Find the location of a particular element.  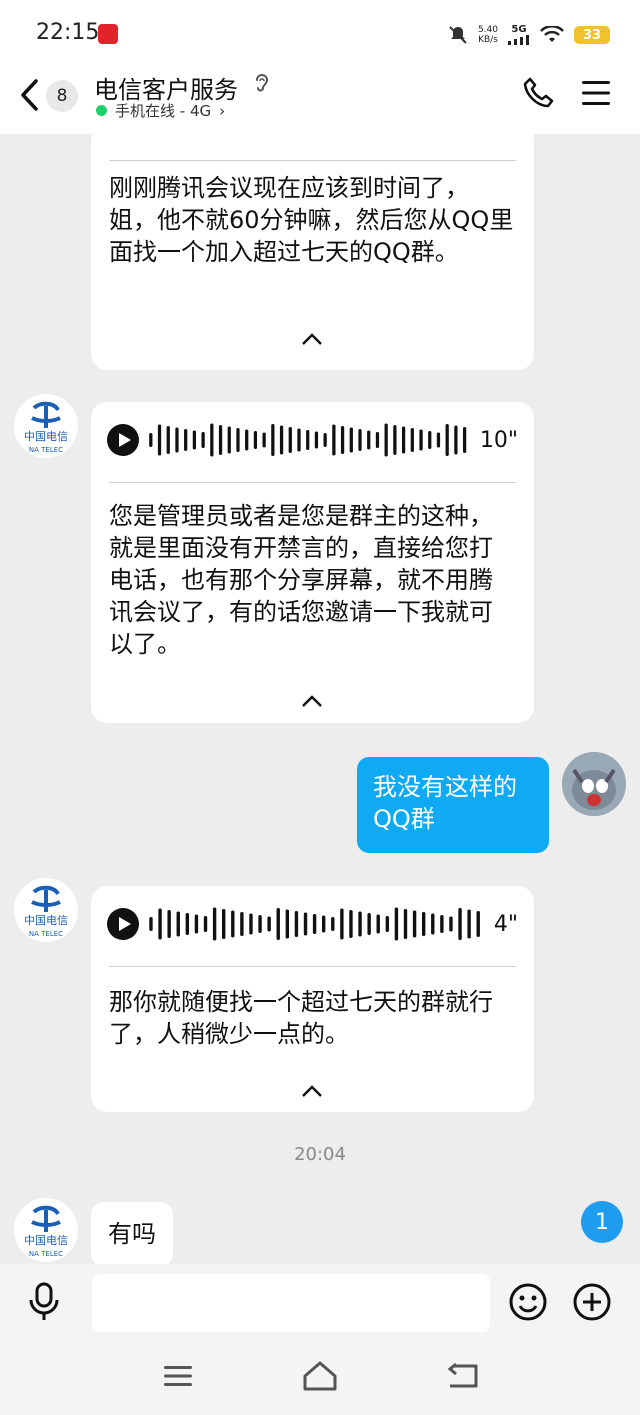

message-input is located at coordinates (291, 1303).